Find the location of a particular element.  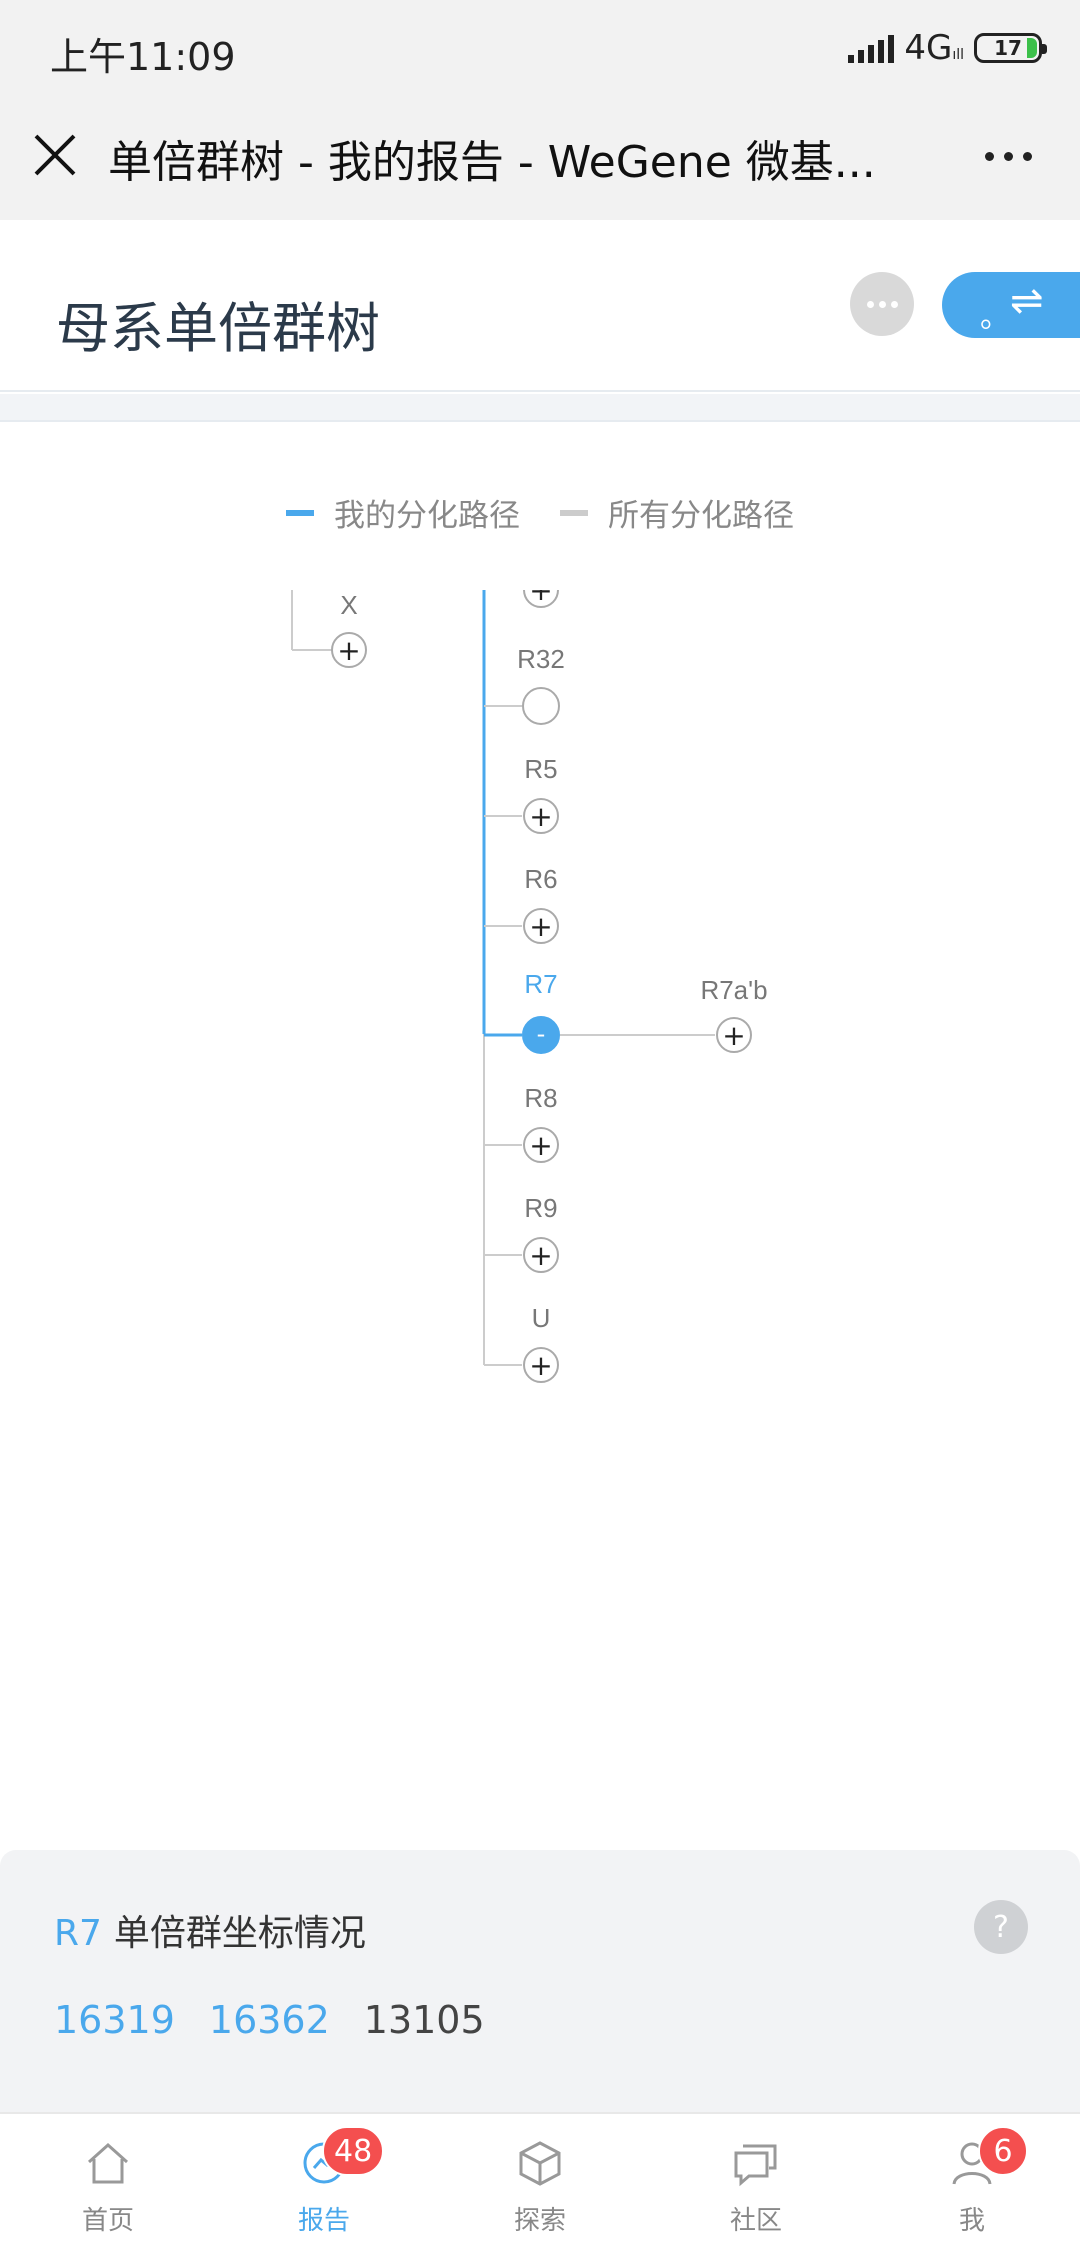

tab-community: 社区 is located at coordinates (756, 2181).